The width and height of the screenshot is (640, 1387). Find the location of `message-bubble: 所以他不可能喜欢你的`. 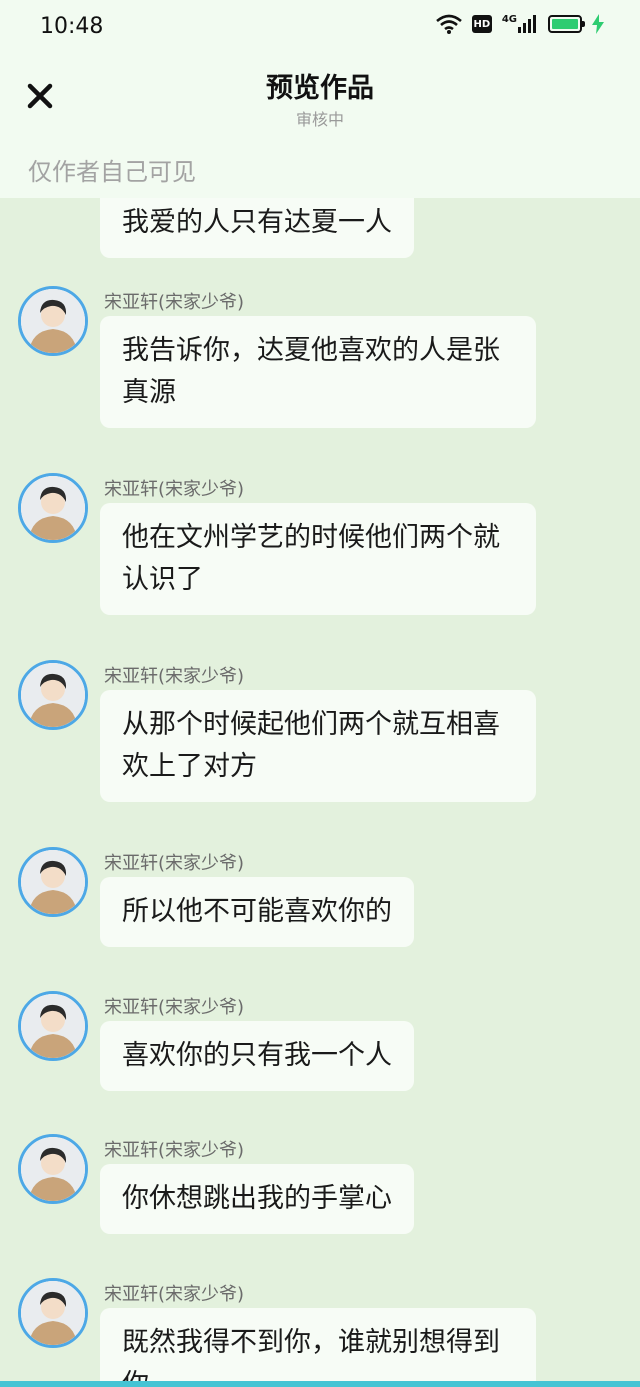

message-bubble: 所以他不可能喜欢你的 is located at coordinates (257, 912).